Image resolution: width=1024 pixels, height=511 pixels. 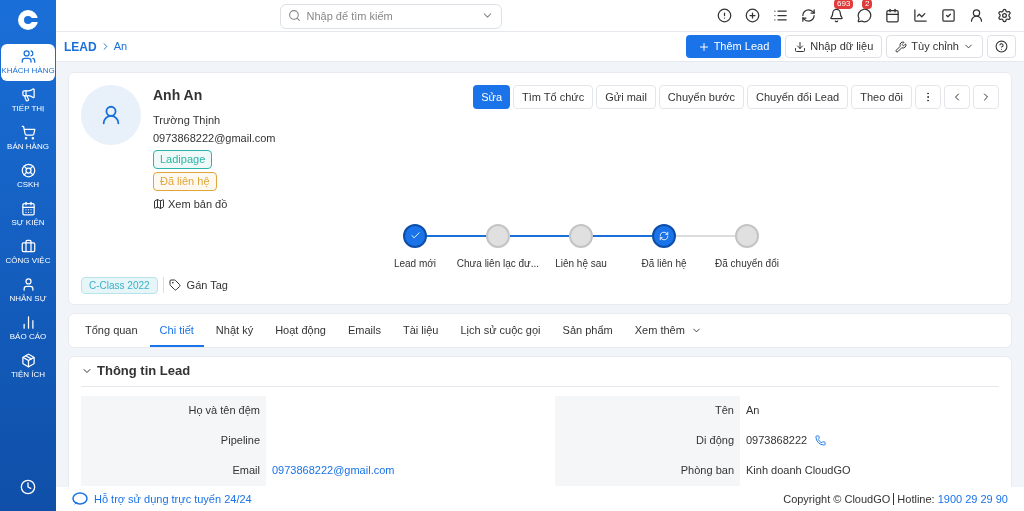 I want to click on briefcase-icon, so click(x=28, y=246).